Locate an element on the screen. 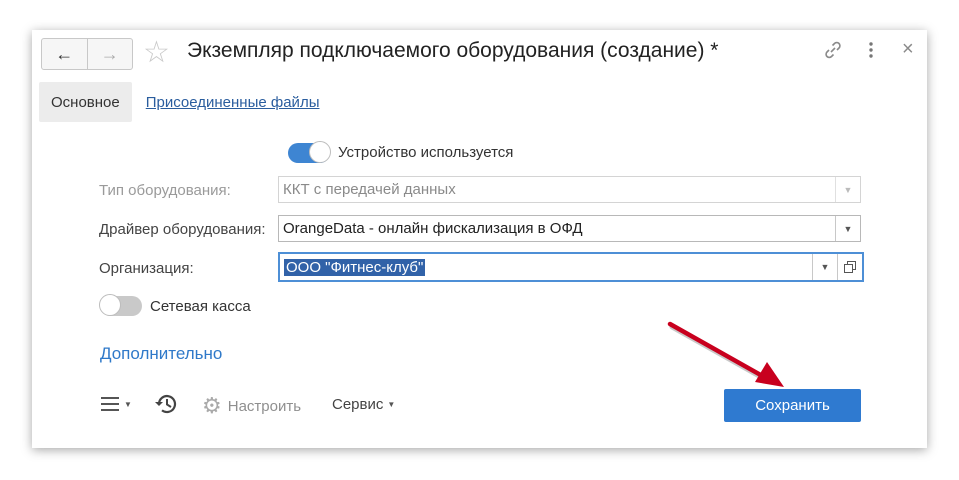 This screenshot has height=480, width=959. service-menu-button: Сервис ▼ is located at coordinates (363, 404).